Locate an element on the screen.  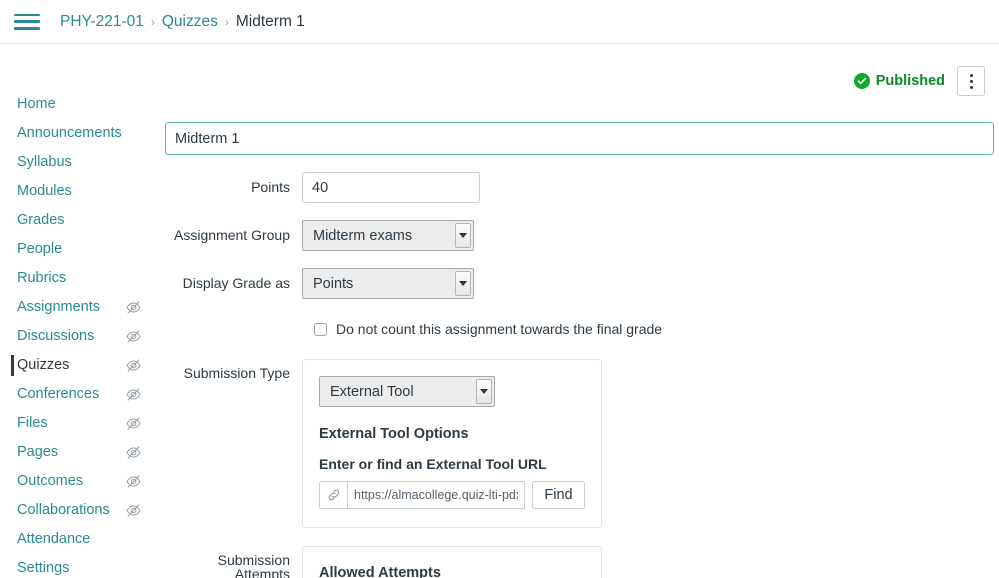
display-grade-as-value: Points is located at coordinates (333, 283).